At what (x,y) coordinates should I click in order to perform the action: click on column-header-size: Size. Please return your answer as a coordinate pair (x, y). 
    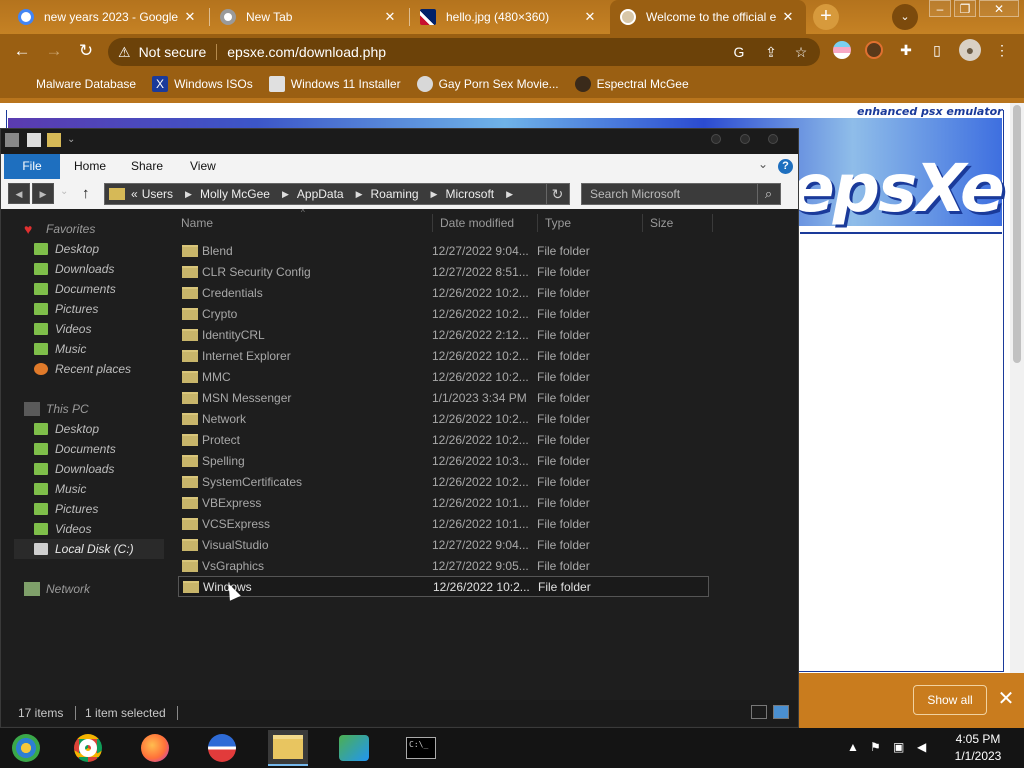
    Looking at the image, I should click on (661, 223).